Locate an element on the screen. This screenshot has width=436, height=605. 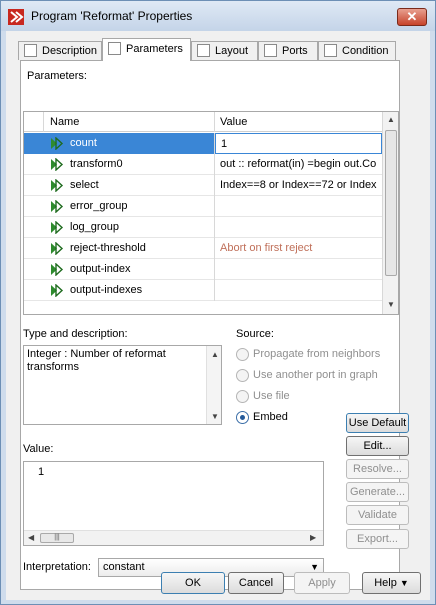
parameter-name-cell: log_group is located at coordinates (129, 227).